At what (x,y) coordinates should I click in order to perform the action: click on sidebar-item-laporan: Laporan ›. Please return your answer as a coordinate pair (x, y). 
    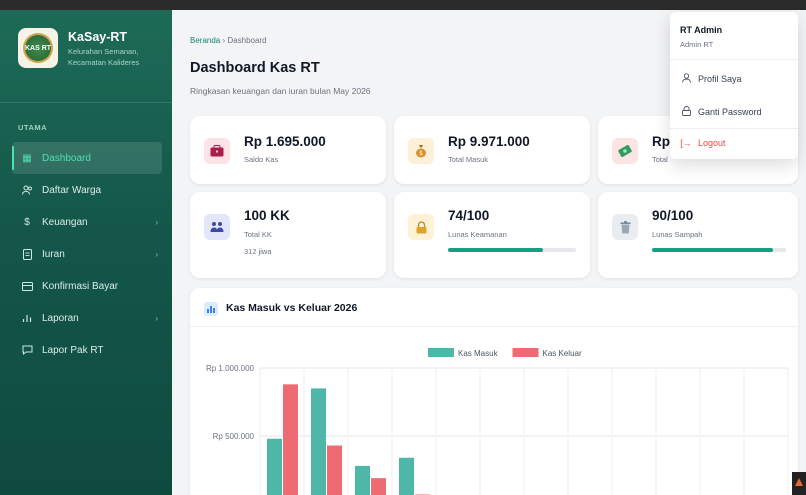
    Looking at the image, I should click on (87, 318).